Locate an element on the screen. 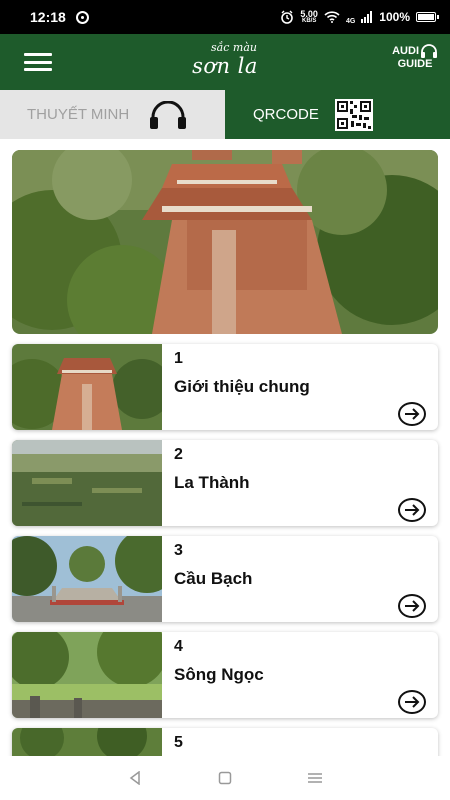 This screenshot has width=450, height=800. qr-code-icon is located at coordinates (353, 114).